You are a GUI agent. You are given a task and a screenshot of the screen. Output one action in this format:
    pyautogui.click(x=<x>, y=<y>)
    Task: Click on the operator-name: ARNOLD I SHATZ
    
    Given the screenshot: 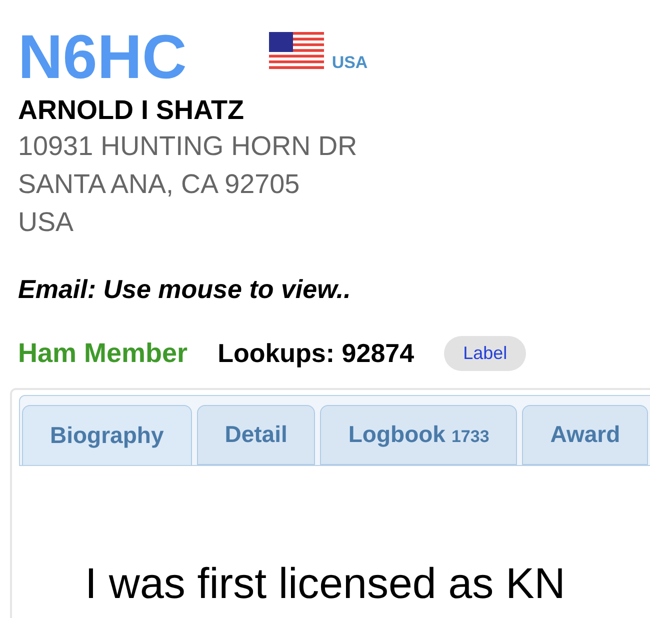 What is the action you would take?
    pyautogui.click(x=131, y=110)
    